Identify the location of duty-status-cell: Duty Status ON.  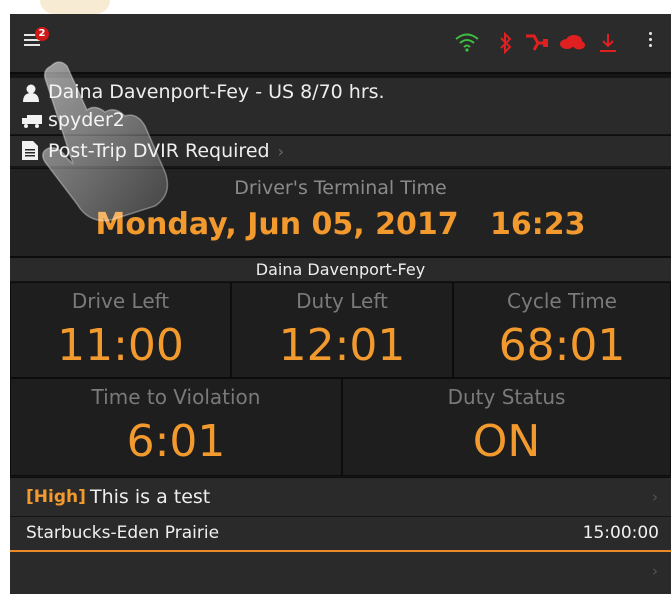
(506, 427).